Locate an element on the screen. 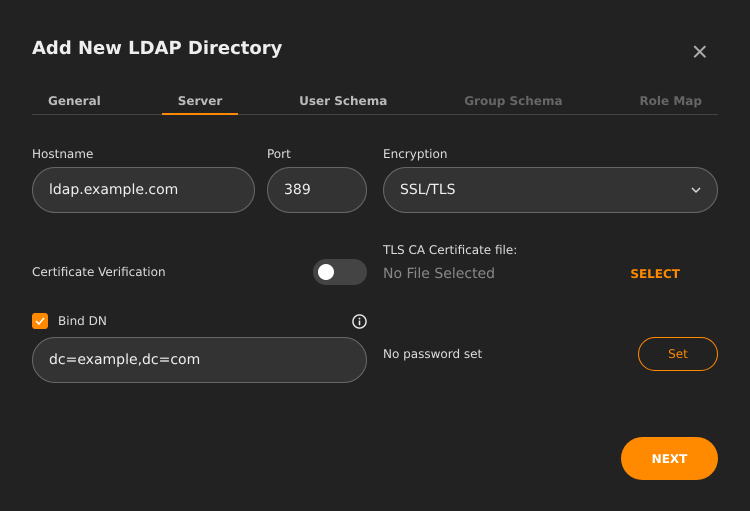  tab: General is located at coordinates (74, 102).